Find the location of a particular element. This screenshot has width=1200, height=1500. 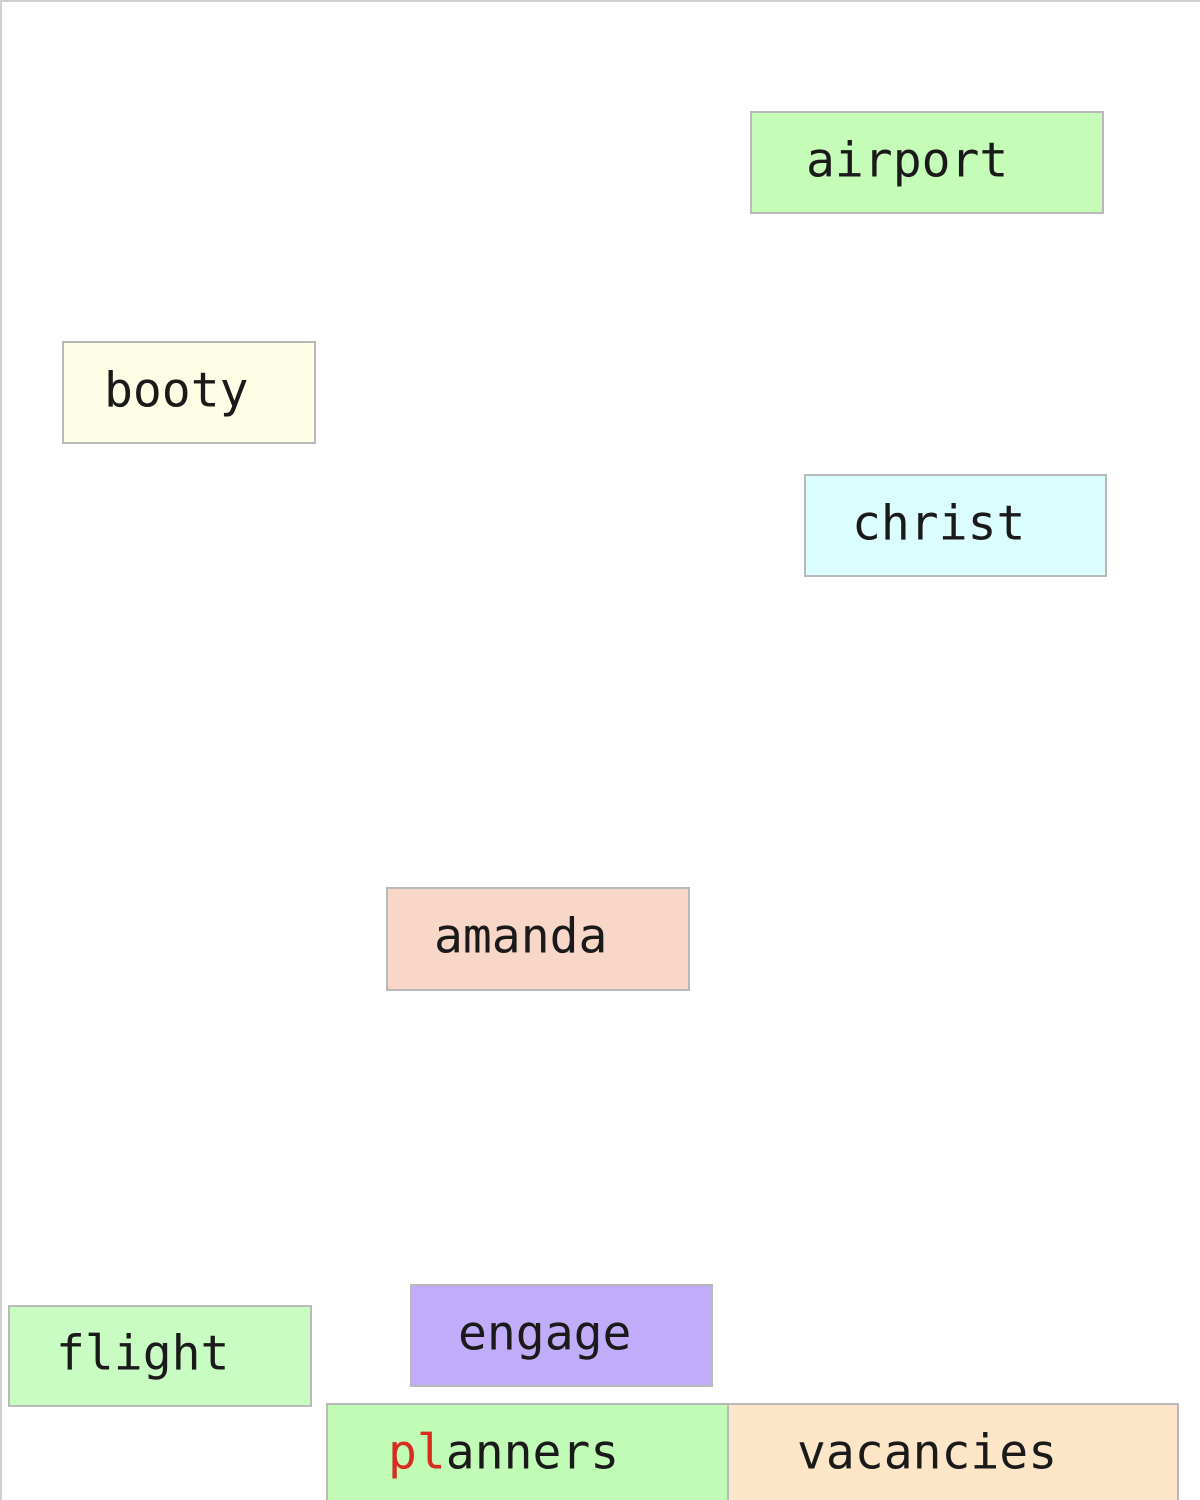

word-tile-label: christ is located at coordinates (938, 523).